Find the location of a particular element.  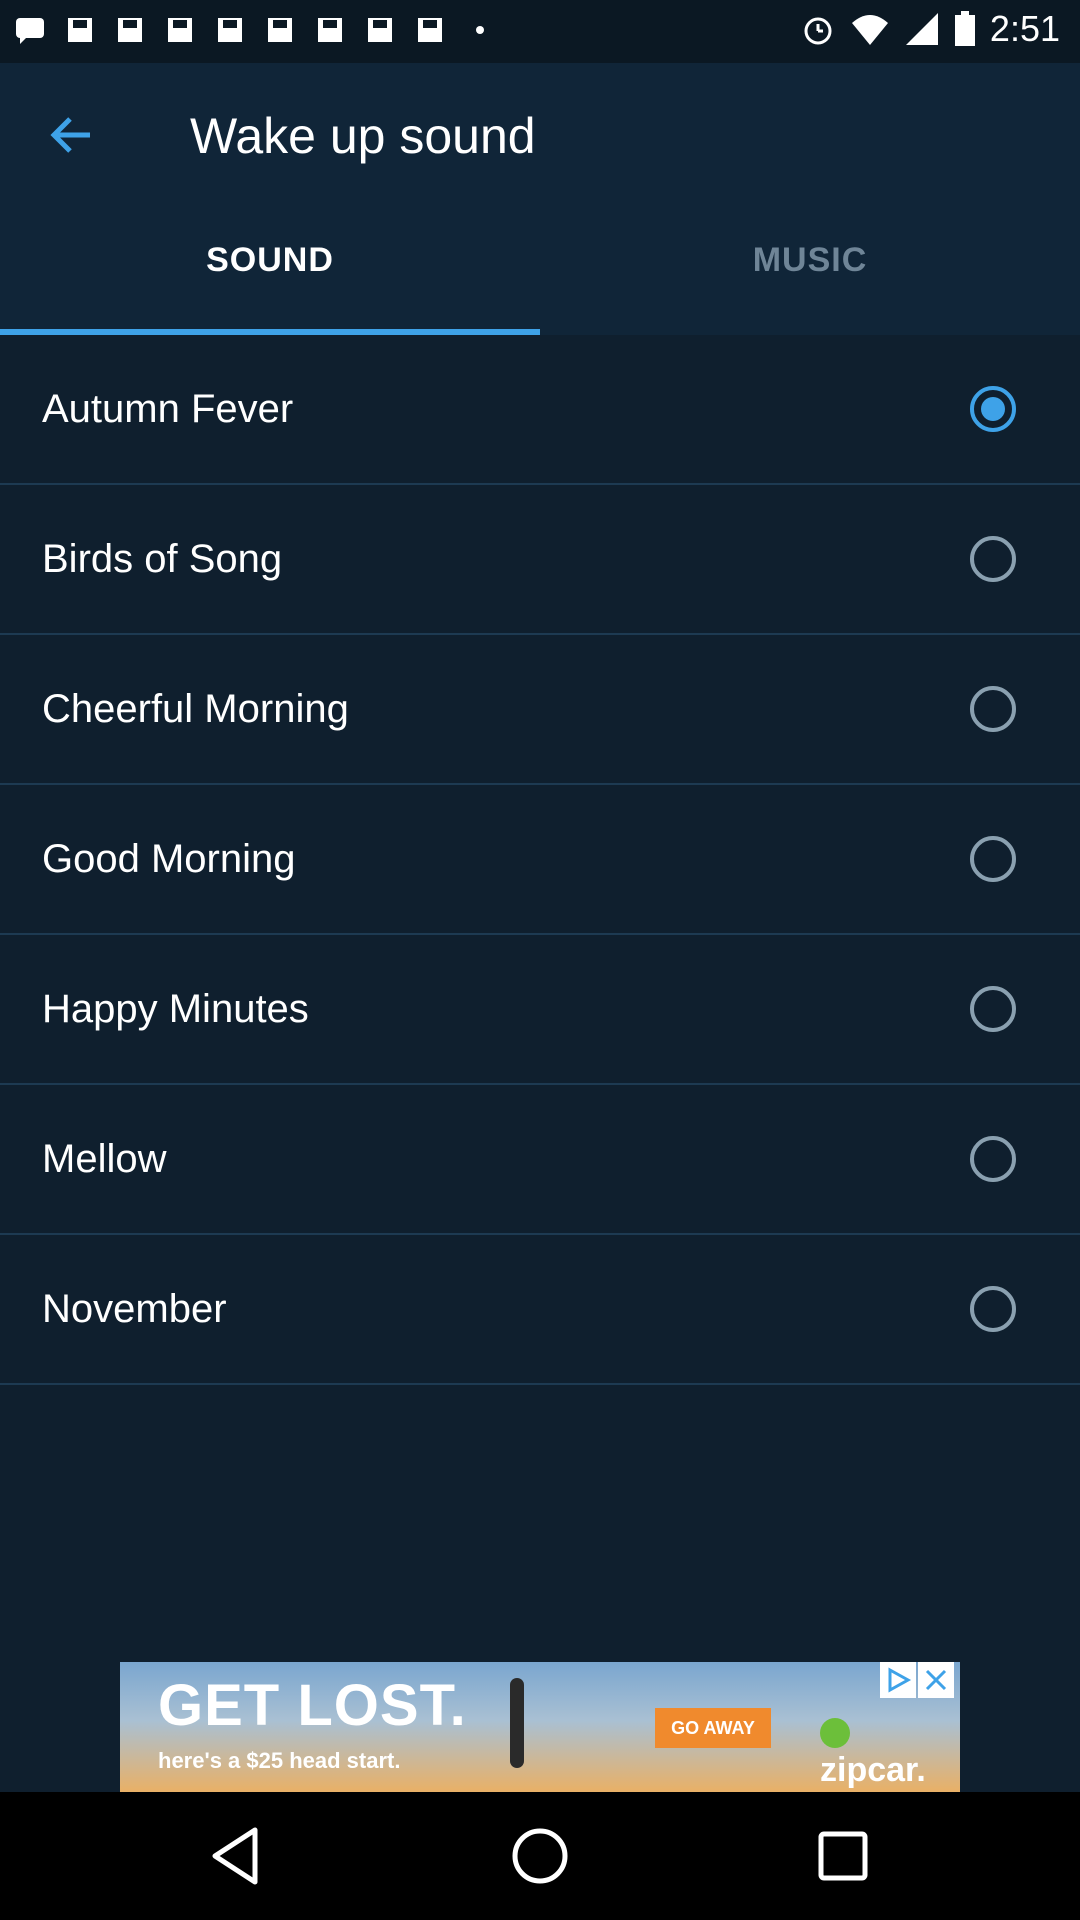

list-item: Happy Minutes is located at coordinates (540, 1010).